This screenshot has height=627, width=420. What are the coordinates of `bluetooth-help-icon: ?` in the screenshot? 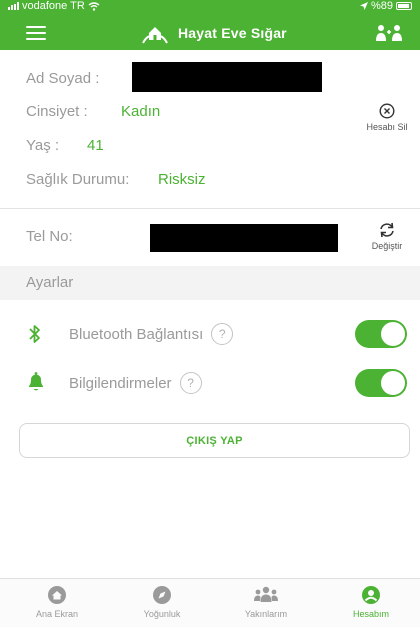 It's located at (222, 334).